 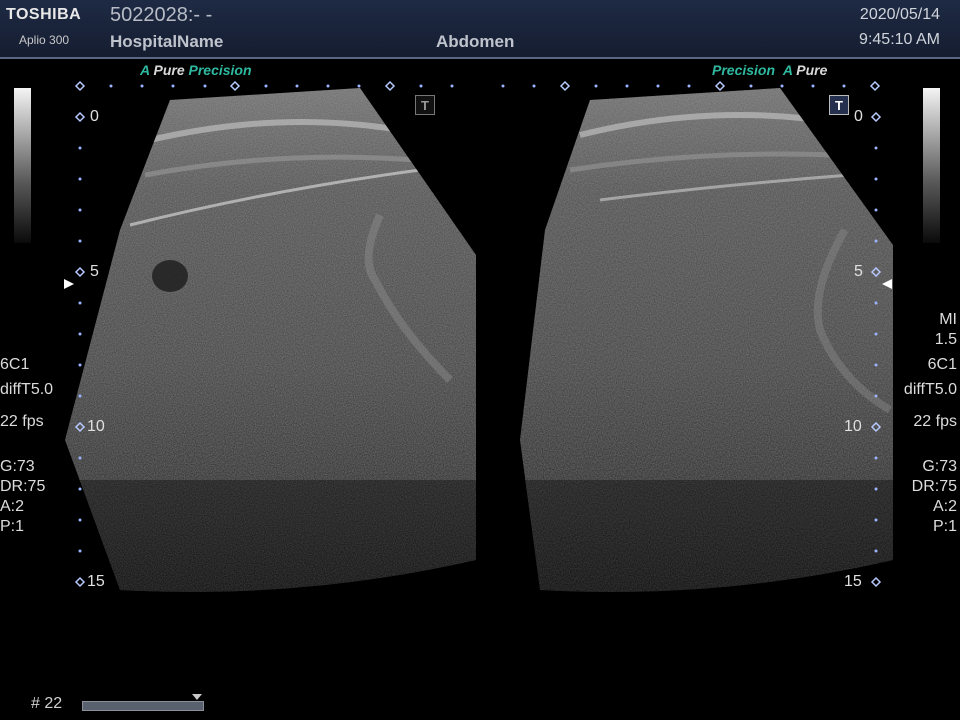 I want to click on t-toggle-left-button: T, so click(x=425, y=105).